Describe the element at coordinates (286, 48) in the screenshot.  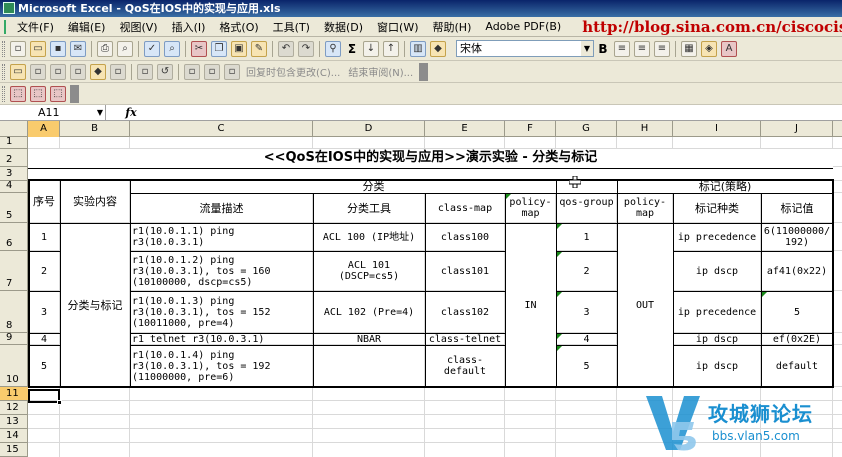
I see `undo-icon: ↶` at that location.